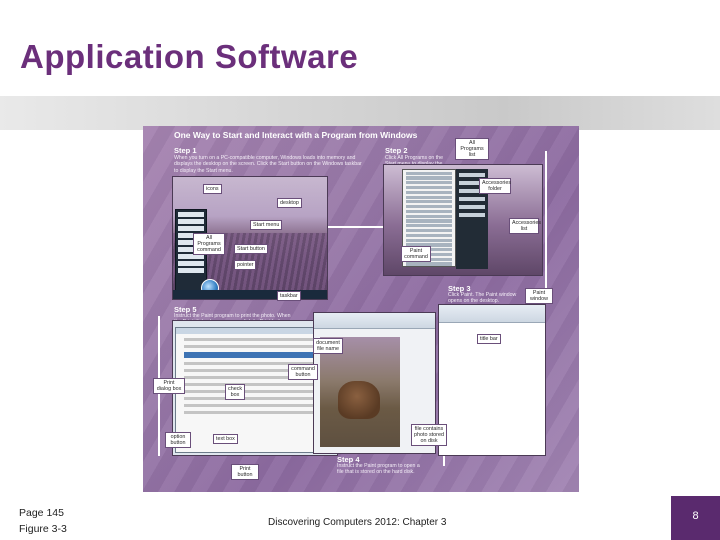 The width and height of the screenshot is (720, 540). Describe the element at coordinates (235, 392) in the screenshot. I see `callout-check-box: check box` at that location.